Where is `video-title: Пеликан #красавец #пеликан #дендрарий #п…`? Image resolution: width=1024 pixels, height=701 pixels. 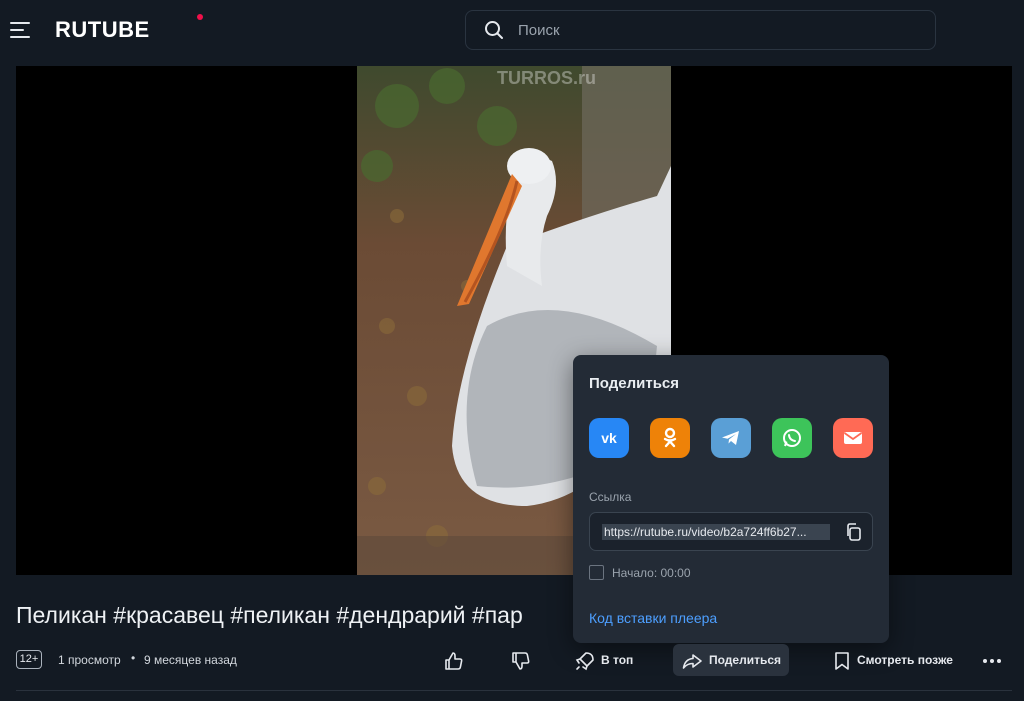 video-title: Пеликан #красавец #пеликан #дендрарий #п… is located at coordinates (269, 615).